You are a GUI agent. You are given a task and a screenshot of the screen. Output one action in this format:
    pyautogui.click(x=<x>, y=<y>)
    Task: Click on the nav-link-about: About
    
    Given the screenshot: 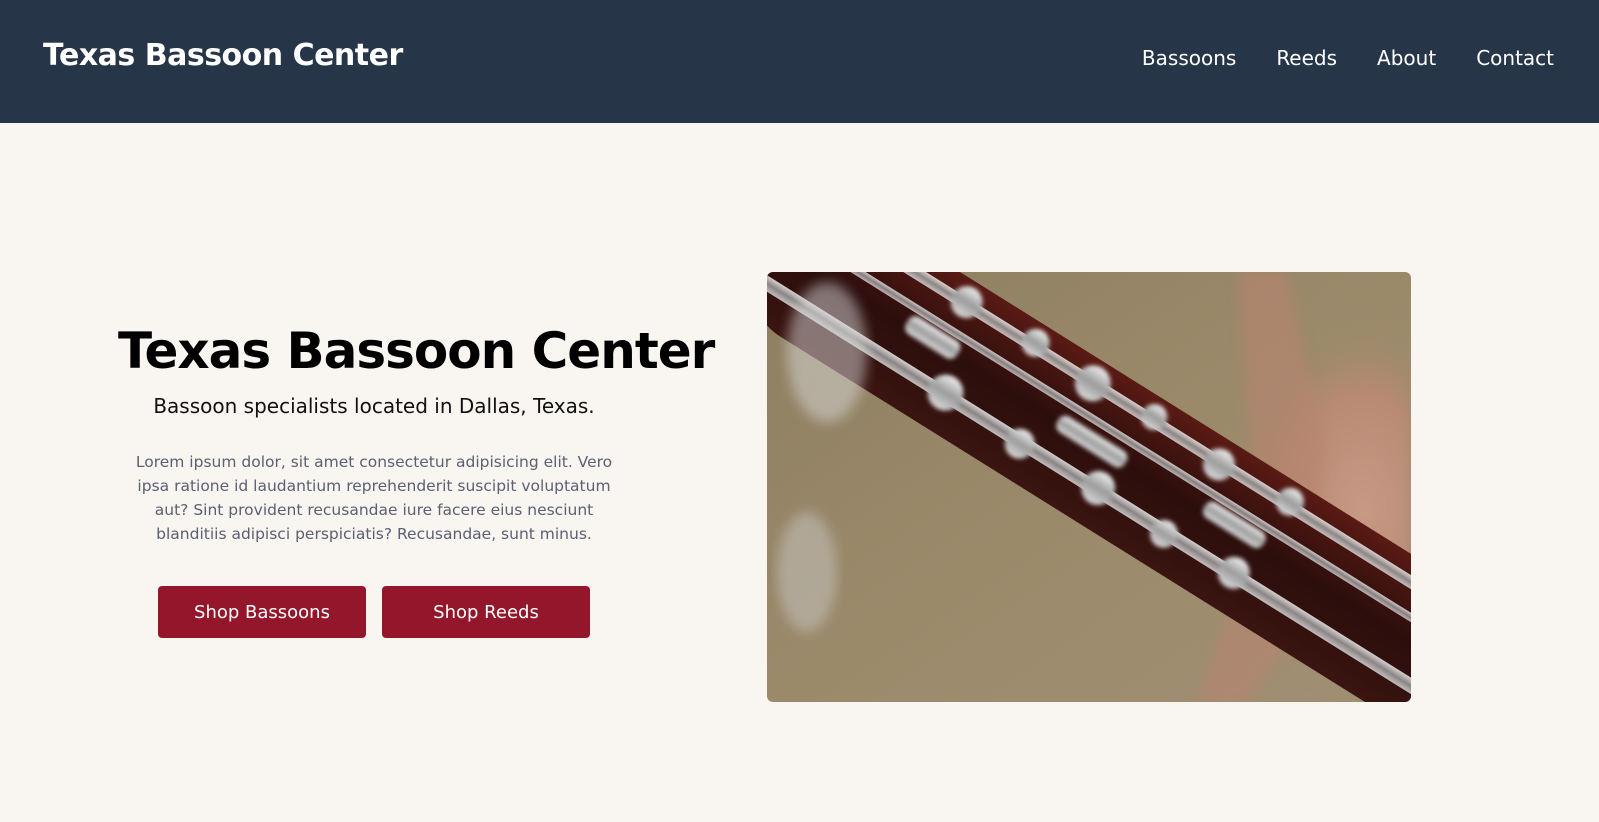 What is the action you would take?
    pyautogui.click(x=1406, y=58)
    